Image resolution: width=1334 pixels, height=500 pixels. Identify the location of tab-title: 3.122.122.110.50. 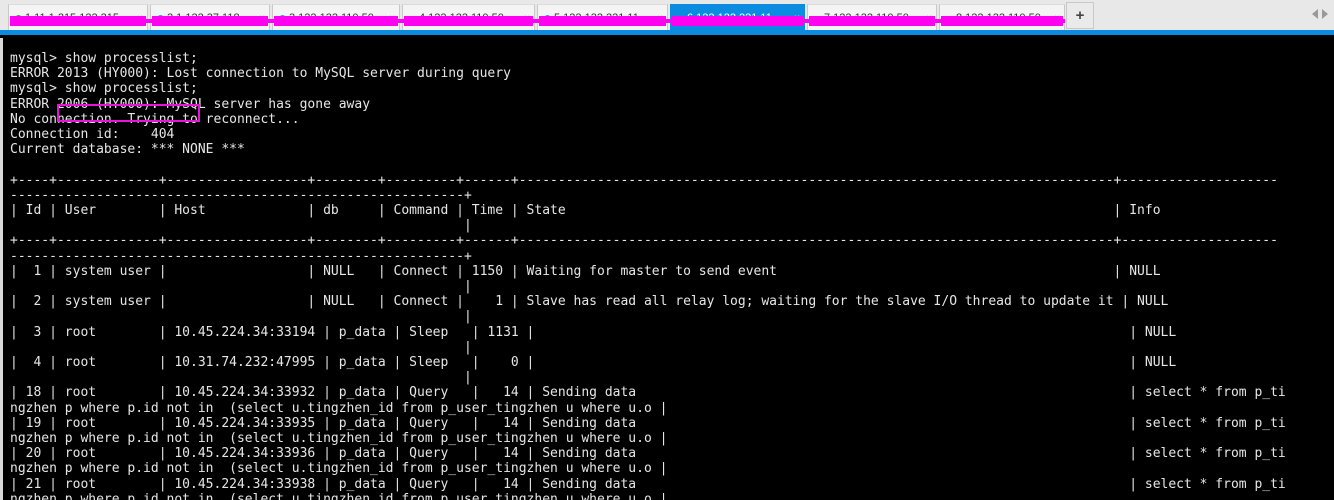
(331, 18).